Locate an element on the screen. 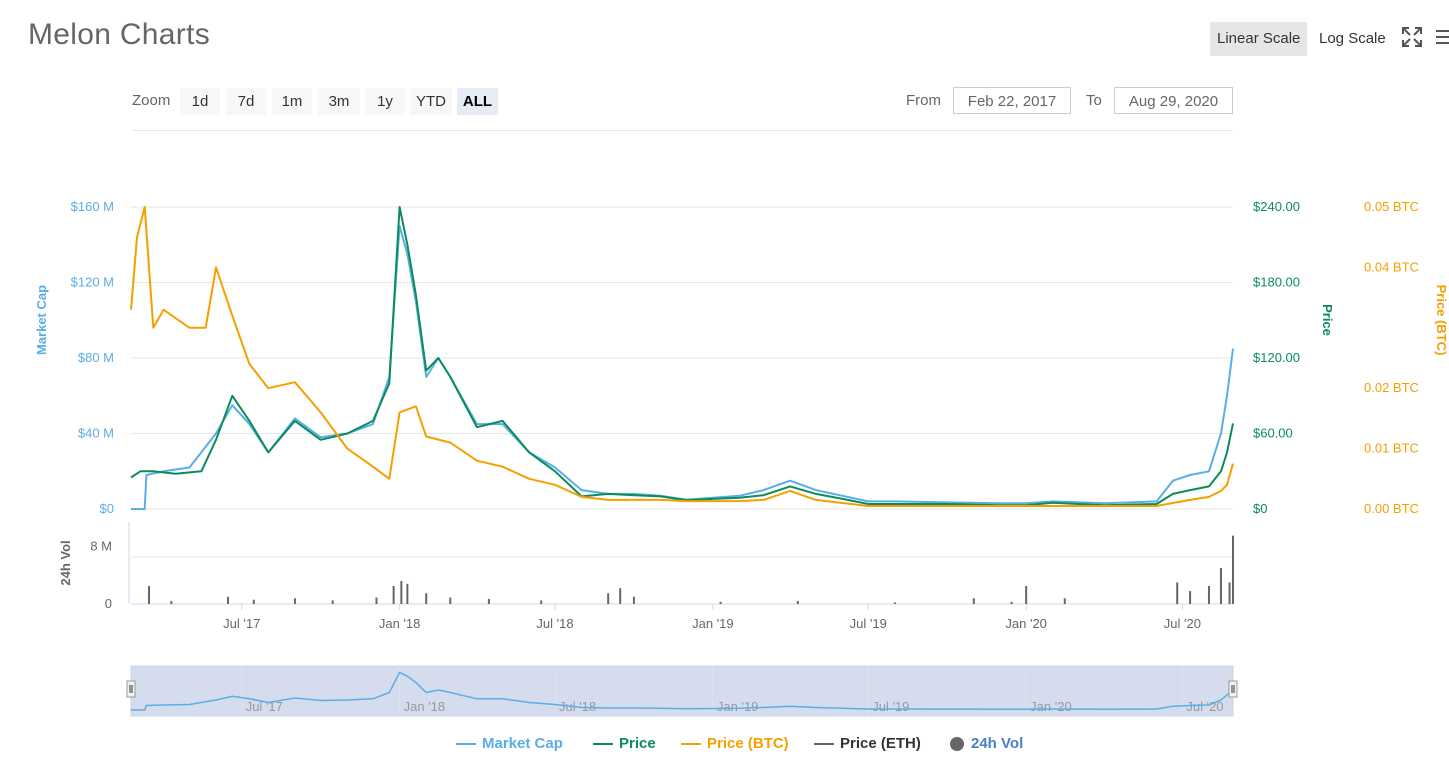 The height and width of the screenshot is (768, 1449). legend-item-price: Price is located at coordinates (624, 743).